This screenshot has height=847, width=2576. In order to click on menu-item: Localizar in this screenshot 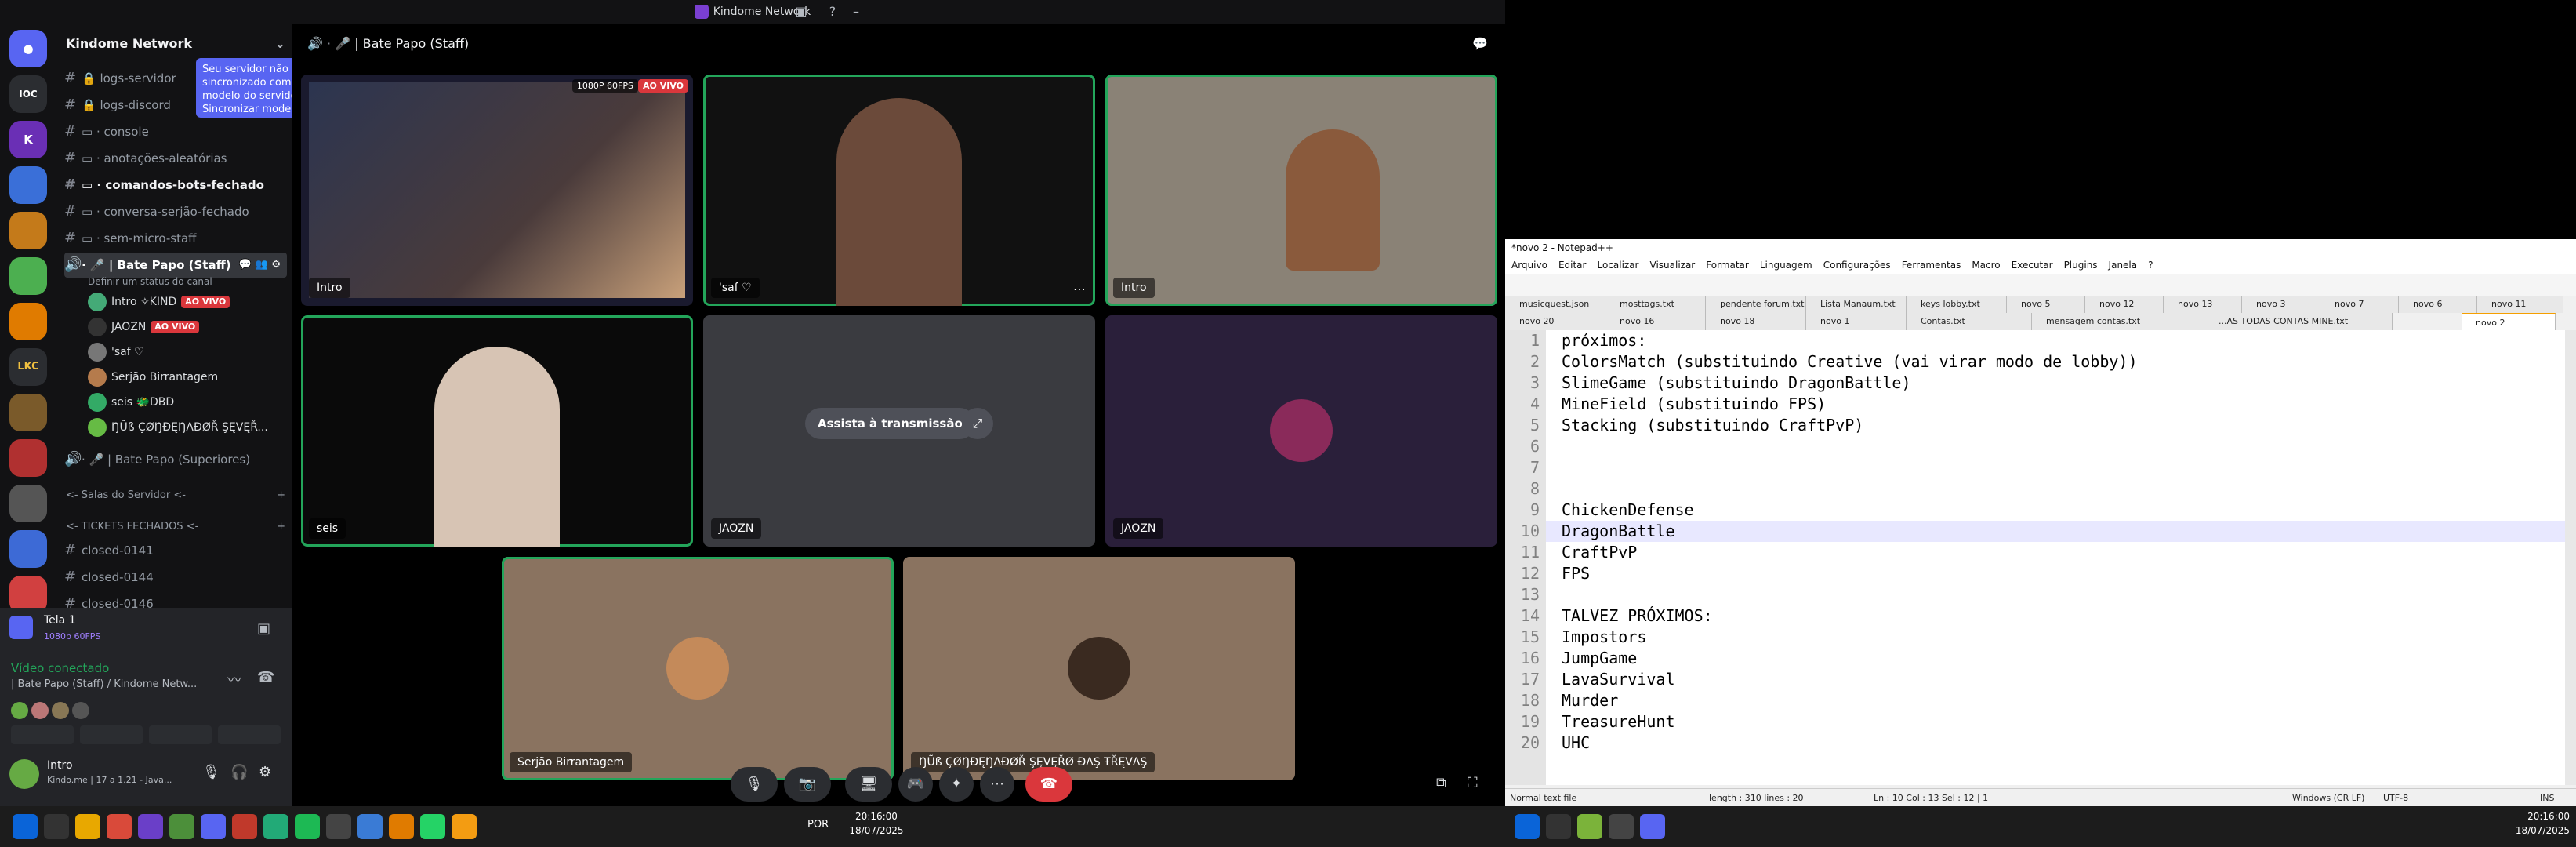, I will do `click(1617, 265)`.